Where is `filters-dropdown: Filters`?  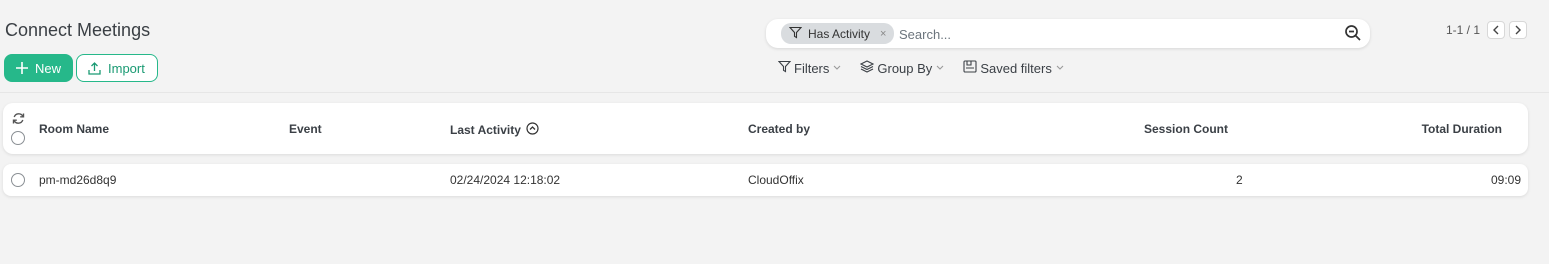
filters-dropdown: Filters is located at coordinates (809, 68).